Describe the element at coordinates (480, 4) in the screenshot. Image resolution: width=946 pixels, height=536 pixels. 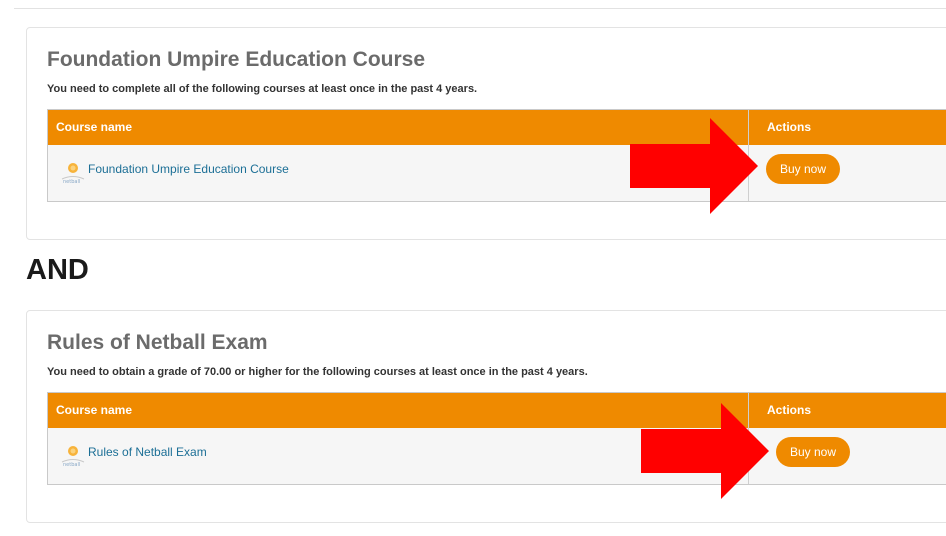
I see `top-panel-edge` at that location.